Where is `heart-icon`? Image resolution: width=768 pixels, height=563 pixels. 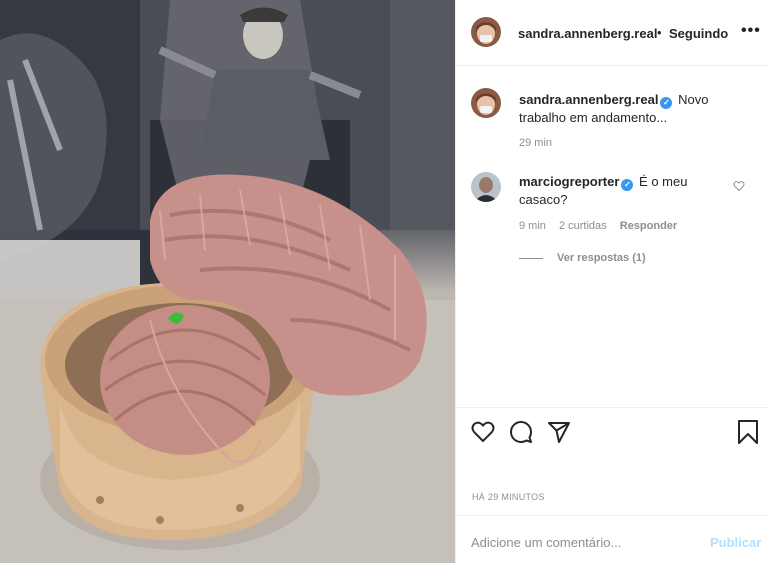
heart-icon is located at coordinates (483, 432).